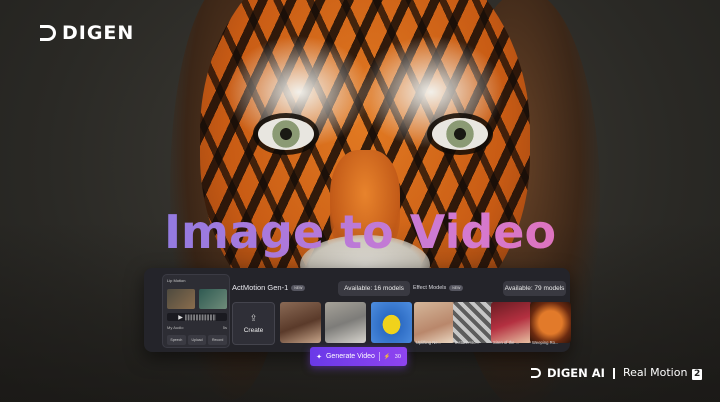  What do you see at coordinates (350, 356) in the screenshot?
I see `generate-label: Generate Video` at bounding box center [350, 356].